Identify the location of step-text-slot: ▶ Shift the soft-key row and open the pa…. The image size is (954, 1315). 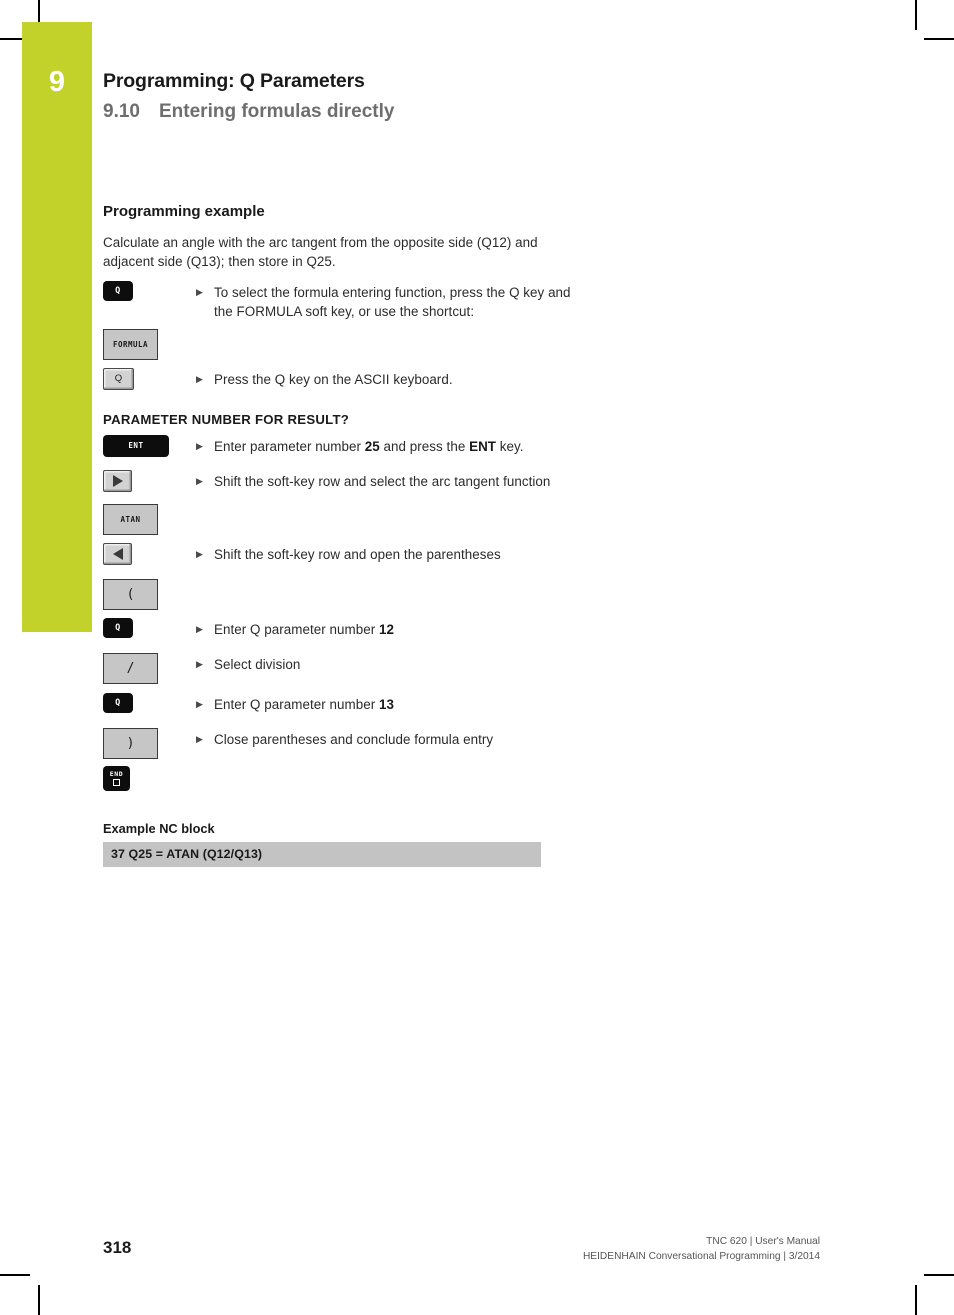
(389, 553).